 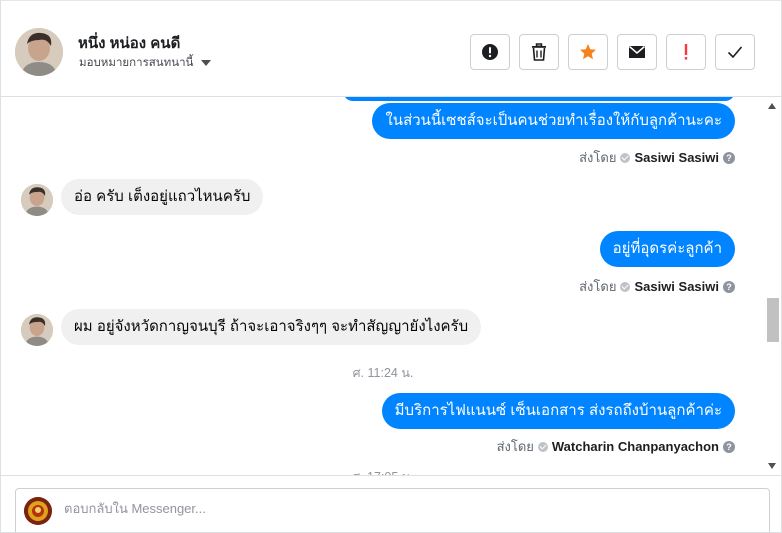 What do you see at coordinates (635, 446) in the screenshot?
I see `sender-name: Watcharin Chanpanyachon` at bounding box center [635, 446].